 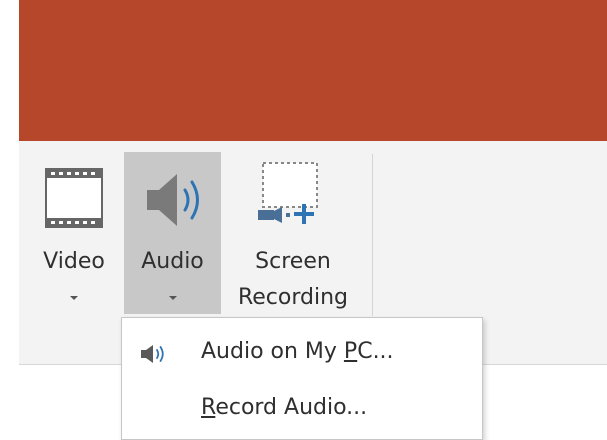 I want to click on screen-recording-label-line2: Recording, so click(x=293, y=297).